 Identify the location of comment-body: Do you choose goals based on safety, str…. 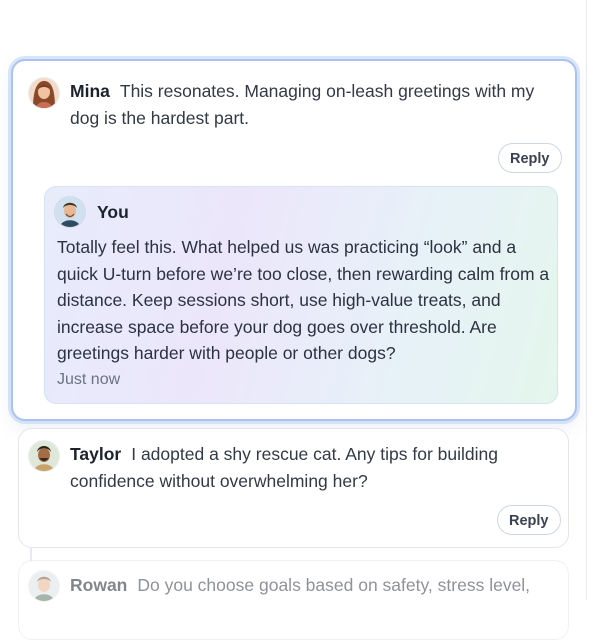
(334, 585).